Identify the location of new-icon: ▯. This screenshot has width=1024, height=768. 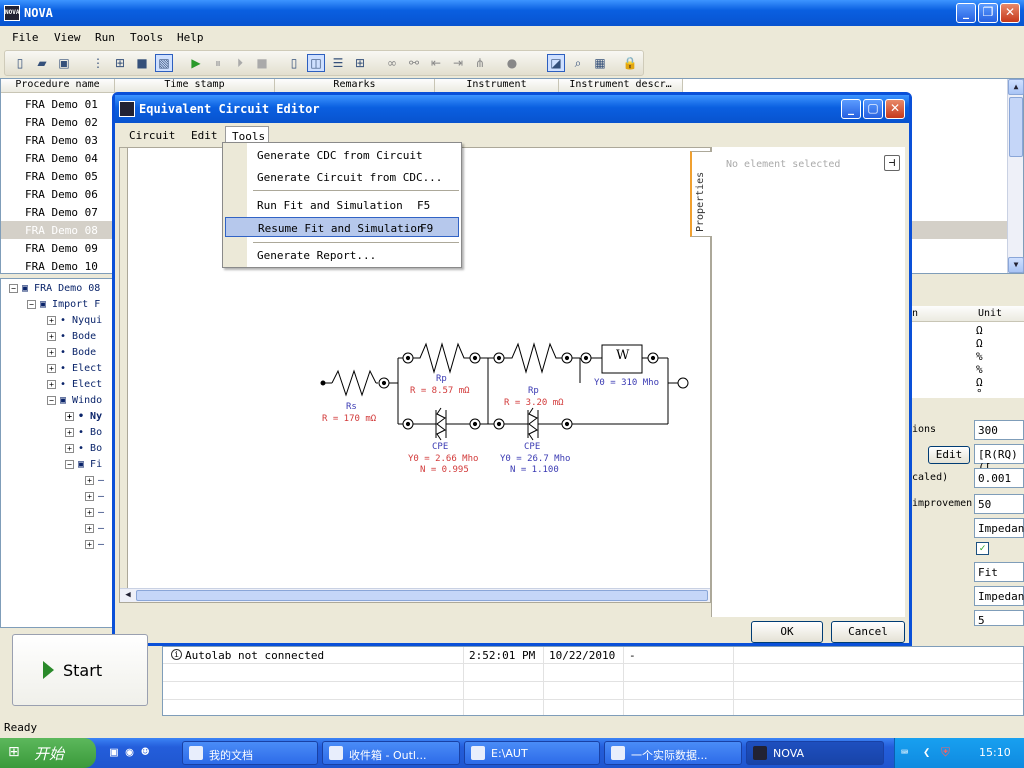
(20, 63).